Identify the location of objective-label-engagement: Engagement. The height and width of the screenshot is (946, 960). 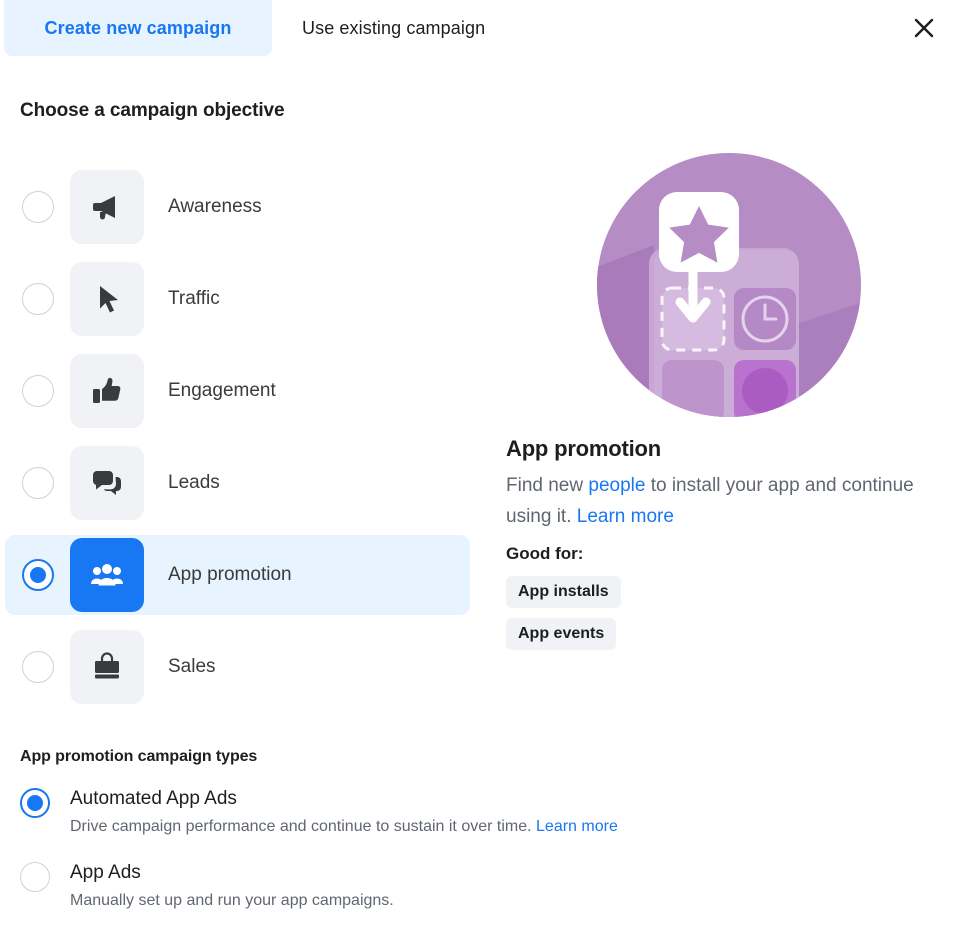
(222, 390).